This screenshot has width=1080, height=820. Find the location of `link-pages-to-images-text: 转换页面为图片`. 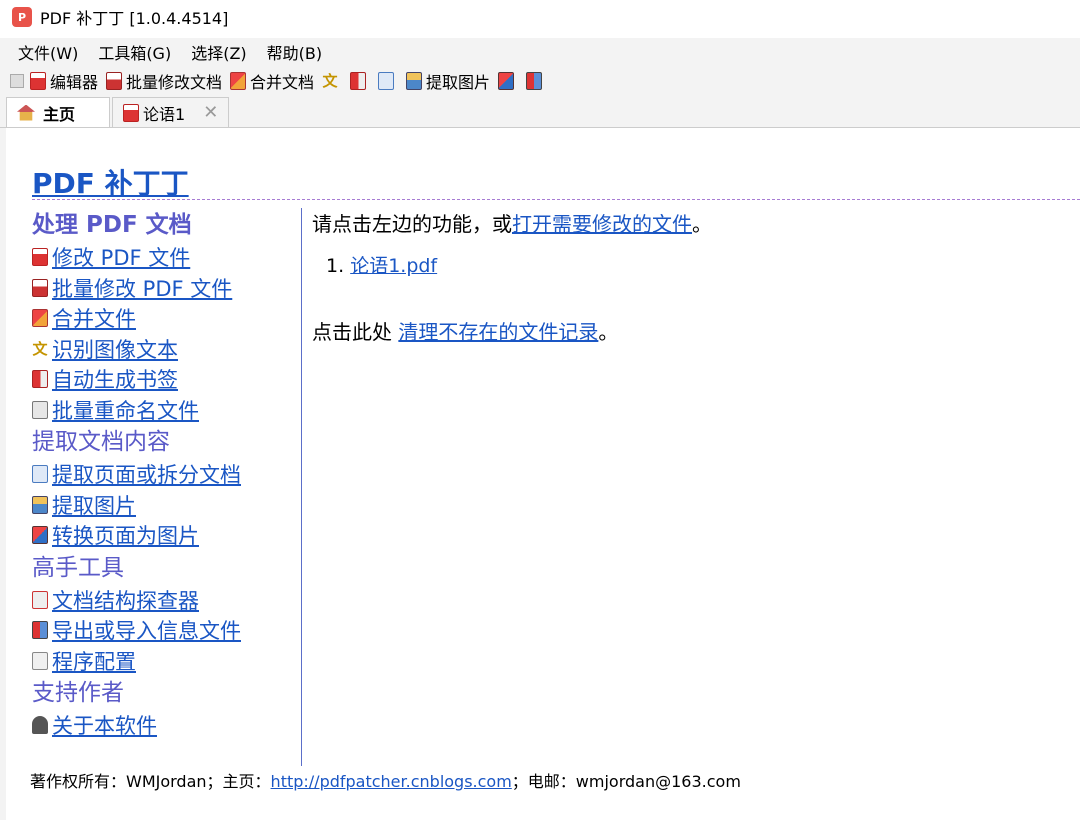

link-pages-to-images-text: 转换页面为图片 is located at coordinates (125, 535).